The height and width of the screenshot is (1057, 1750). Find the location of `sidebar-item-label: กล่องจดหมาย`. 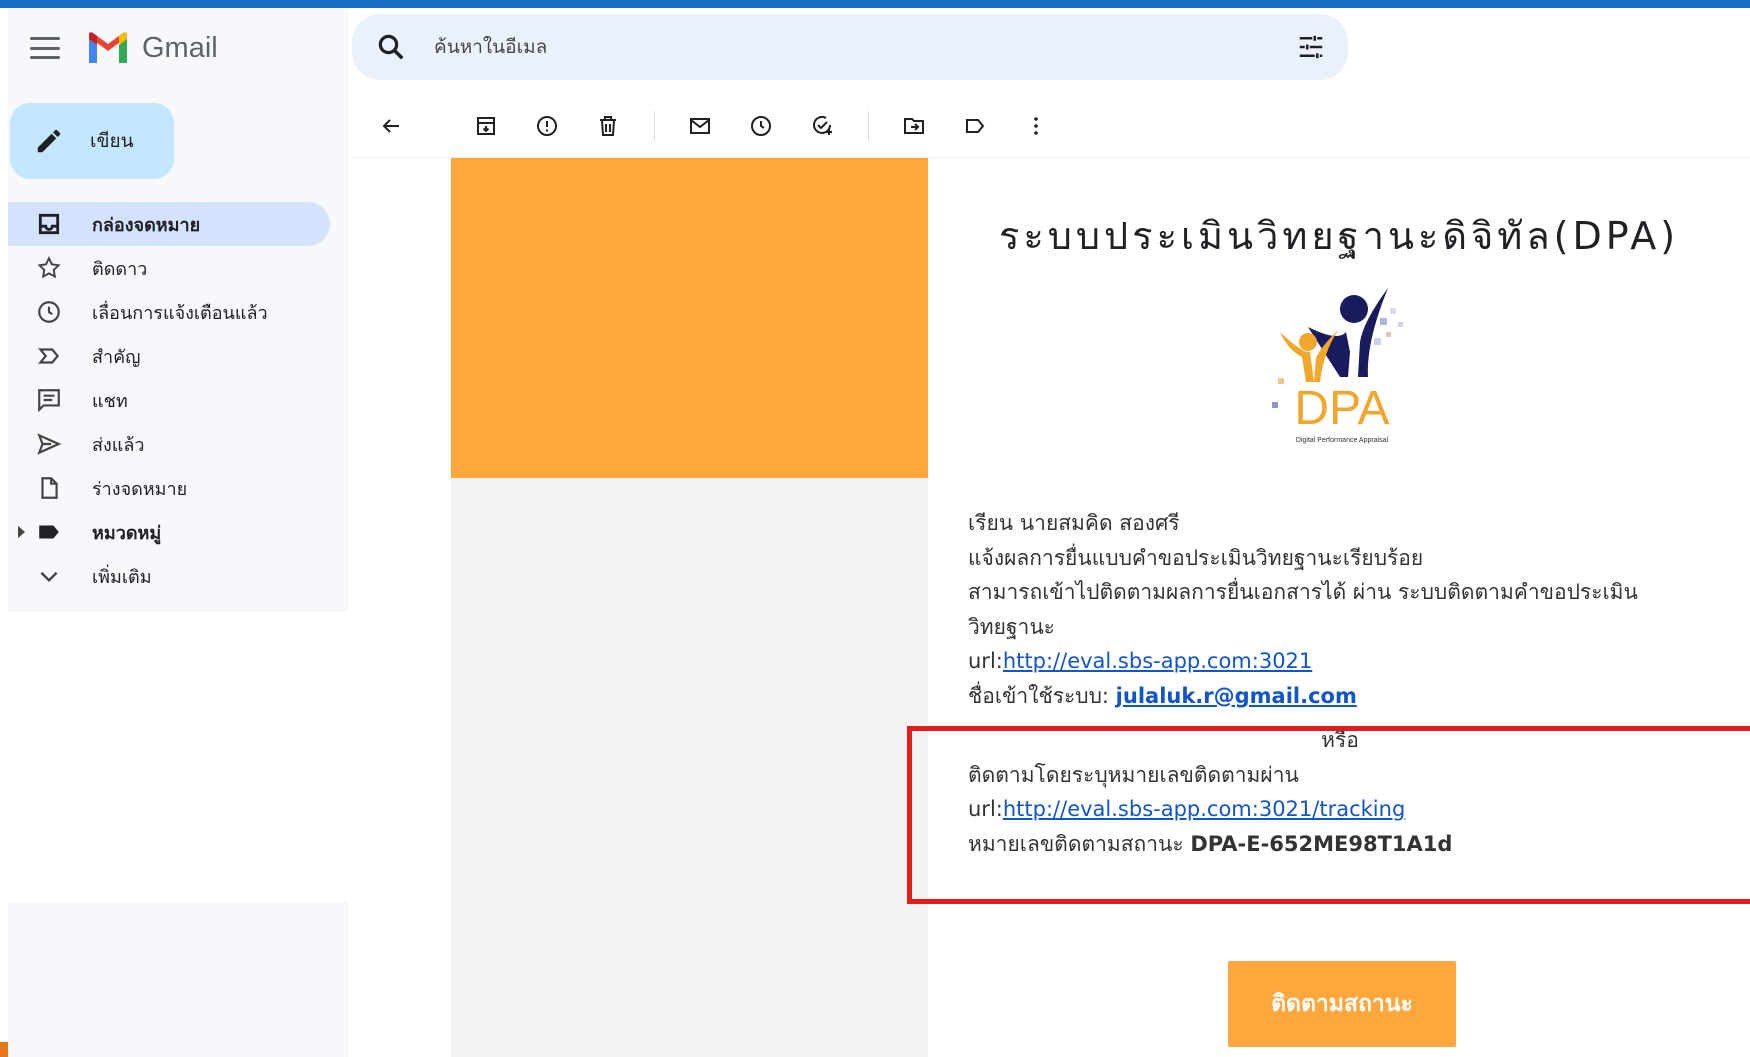

sidebar-item-label: กล่องจดหมาย is located at coordinates (146, 225).